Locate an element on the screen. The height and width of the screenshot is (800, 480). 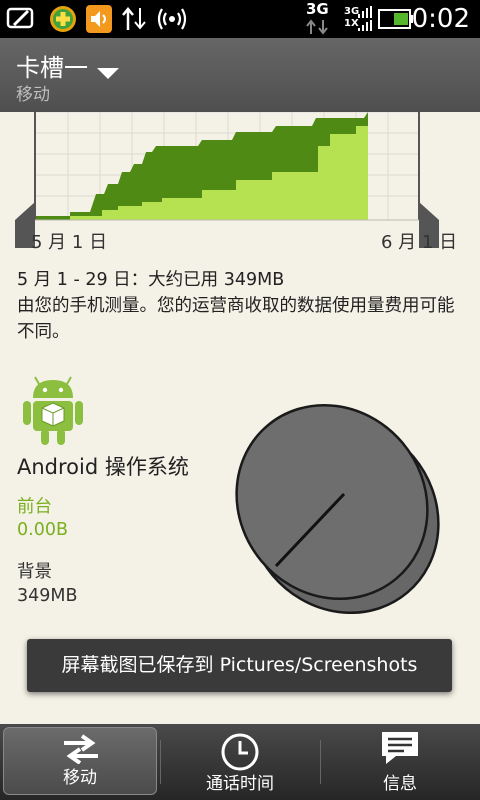
network-type-label: 3G is located at coordinates (317, 9).